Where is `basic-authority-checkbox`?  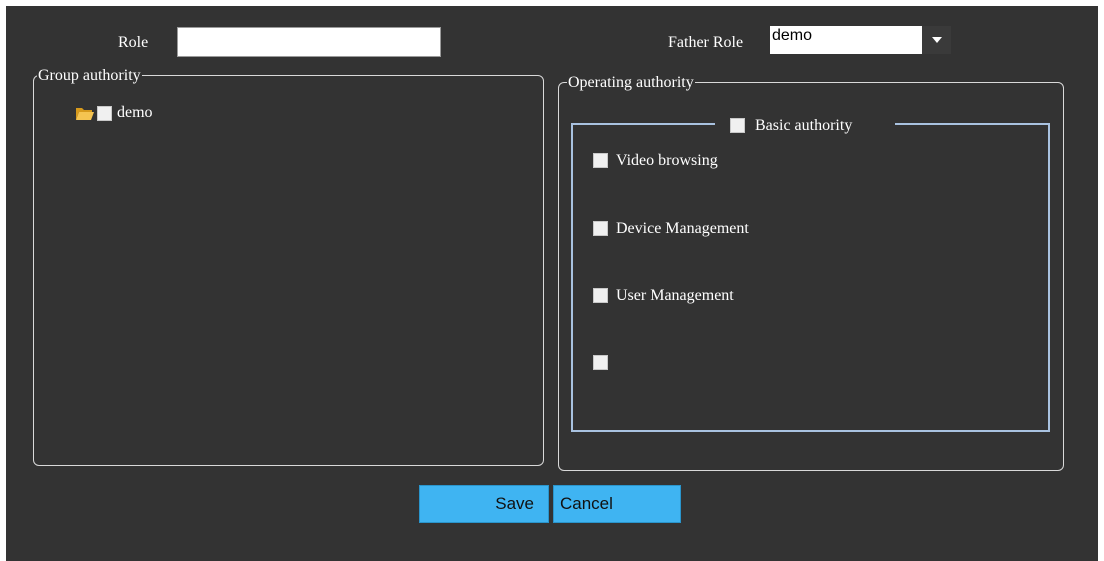 basic-authority-checkbox is located at coordinates (737, 125).